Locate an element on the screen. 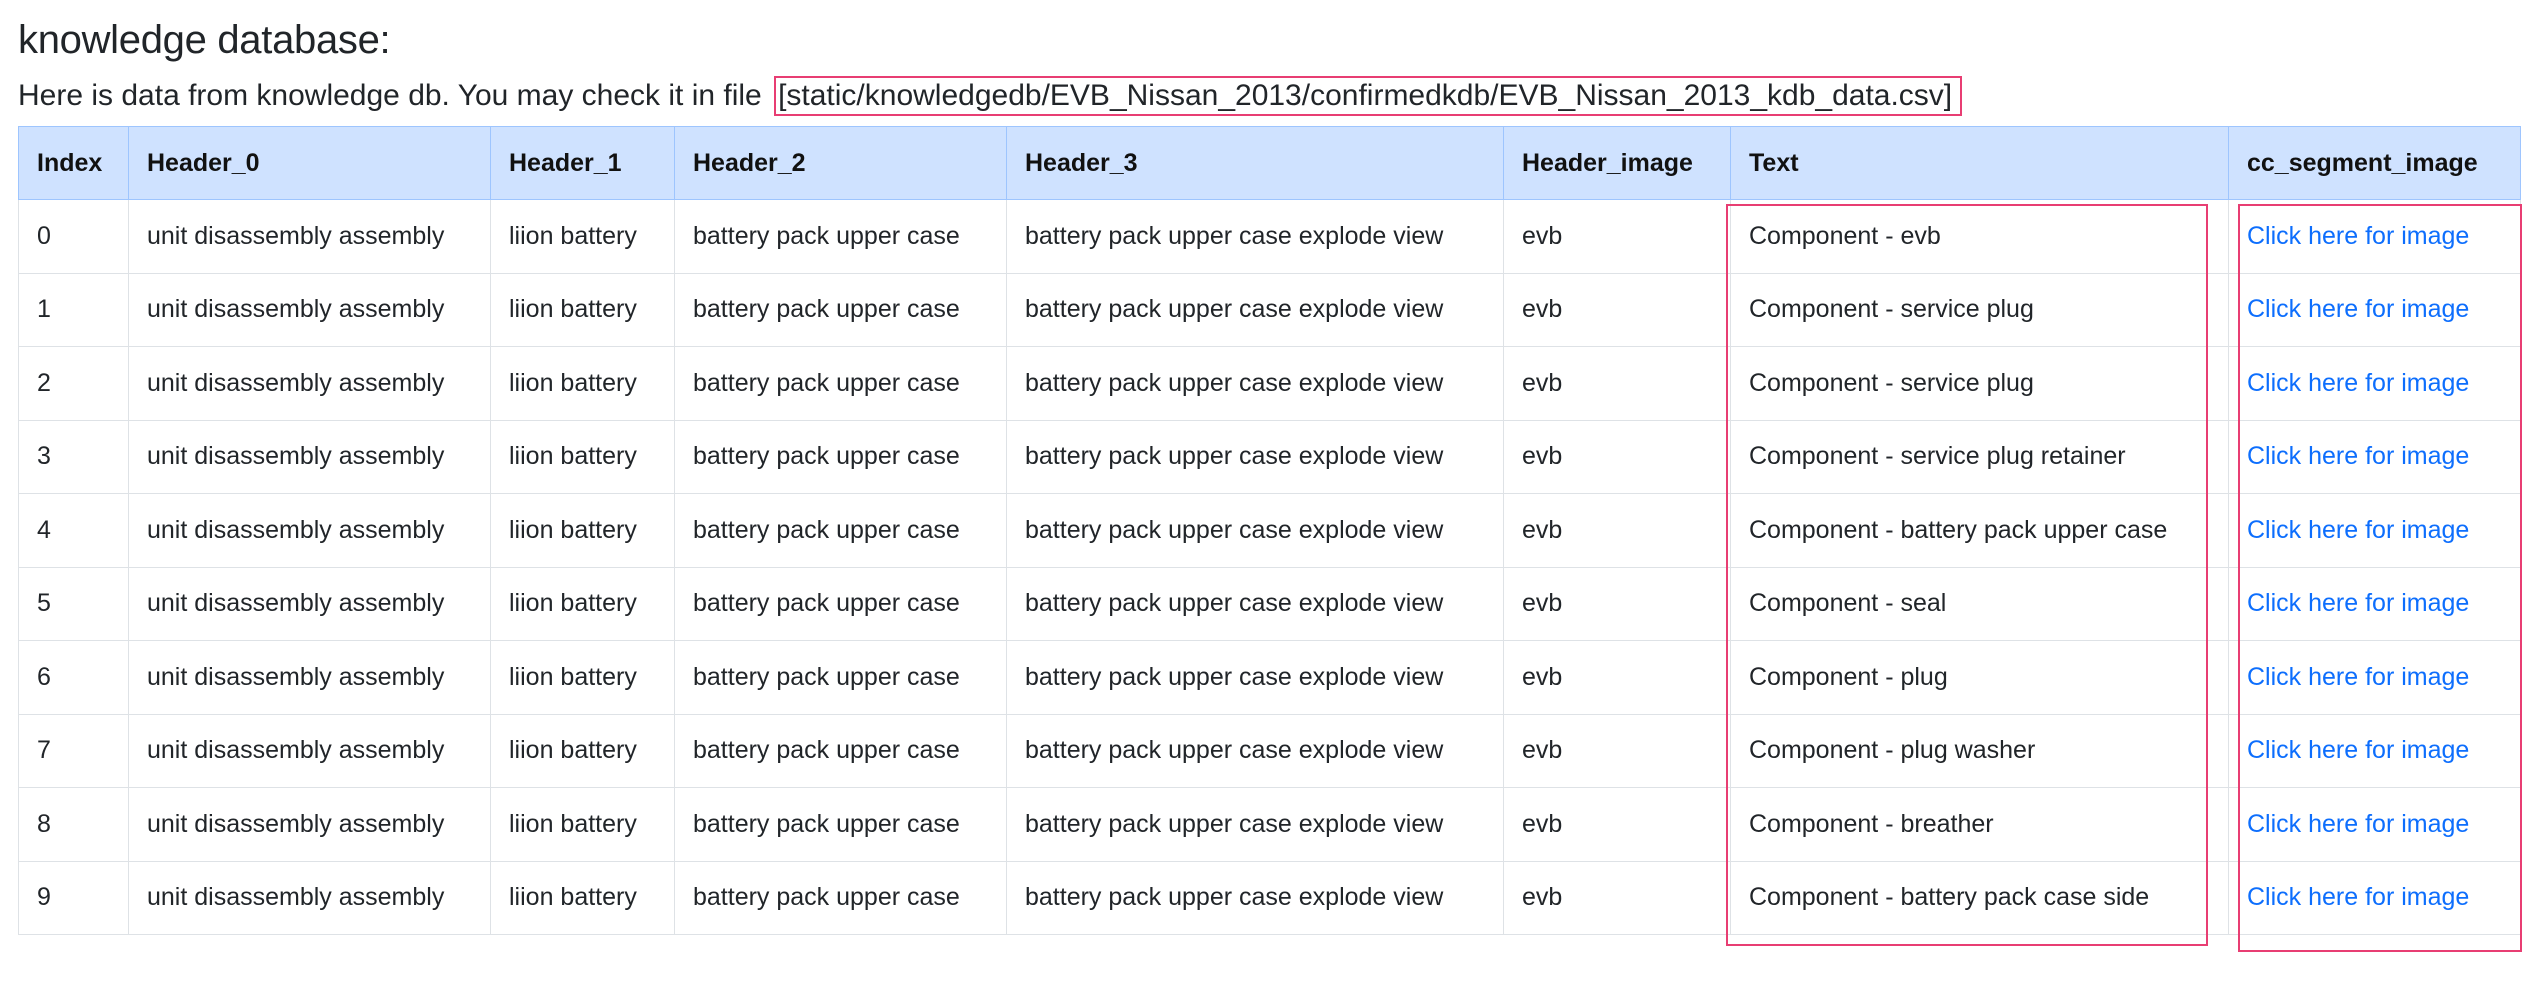 The image size is (2540, 988). cell-index: 7 is located at coordinates (73, 750).